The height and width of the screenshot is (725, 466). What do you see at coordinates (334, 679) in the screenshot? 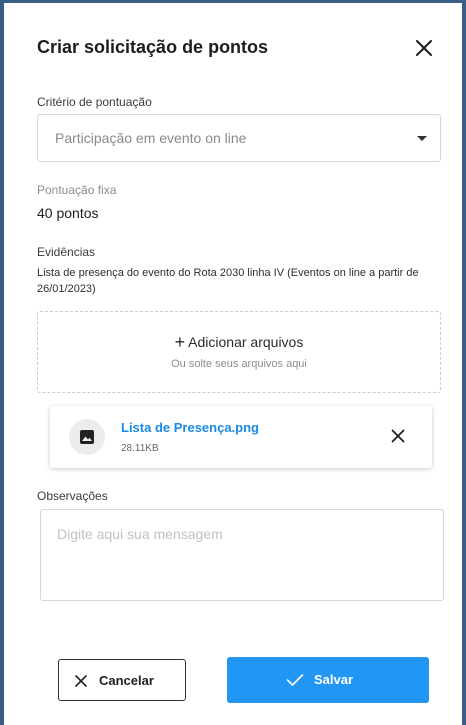
I see `save-label: Salvar` at bounding box center [334, 679].